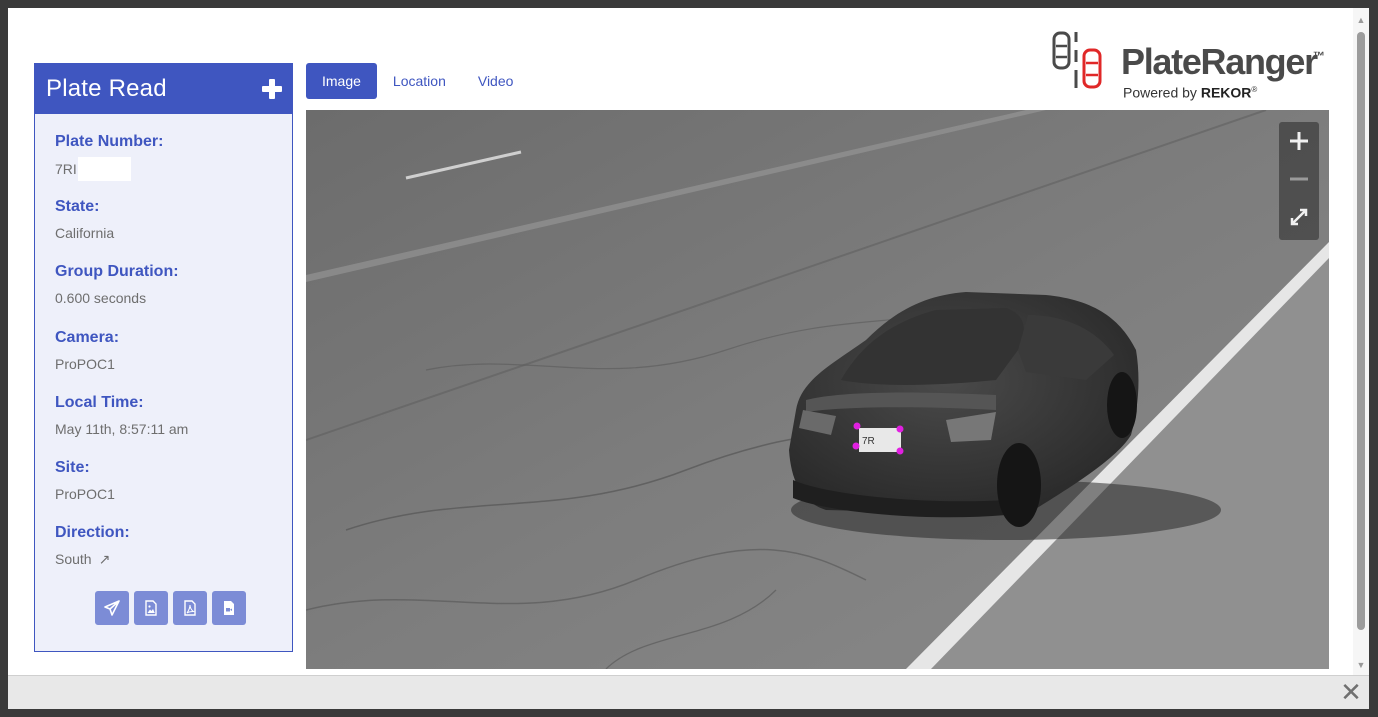  I want to click on download-image-button, so click(151, 608).